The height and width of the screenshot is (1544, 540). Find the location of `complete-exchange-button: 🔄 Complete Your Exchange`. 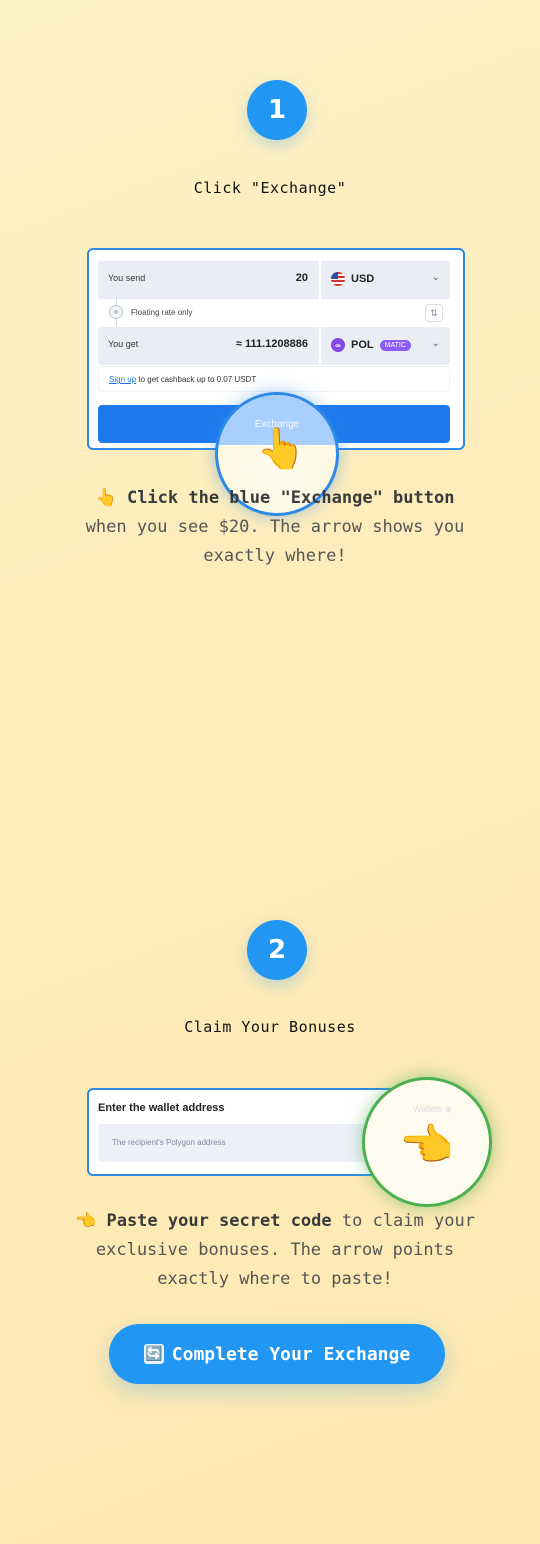

complete-exchange-button: 🔄 Complete Your Exchange is located at coordinates (277, 1354).